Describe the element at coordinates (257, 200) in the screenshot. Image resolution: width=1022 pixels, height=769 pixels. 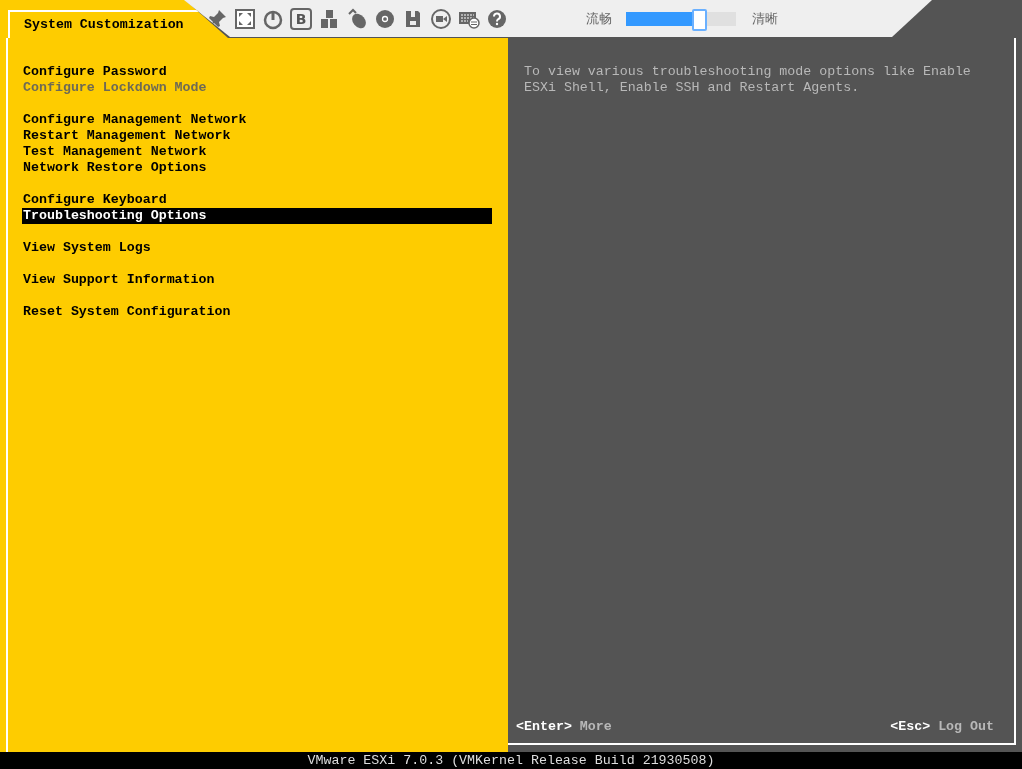
I see `menu-item: Configure Keyboard` at that location.